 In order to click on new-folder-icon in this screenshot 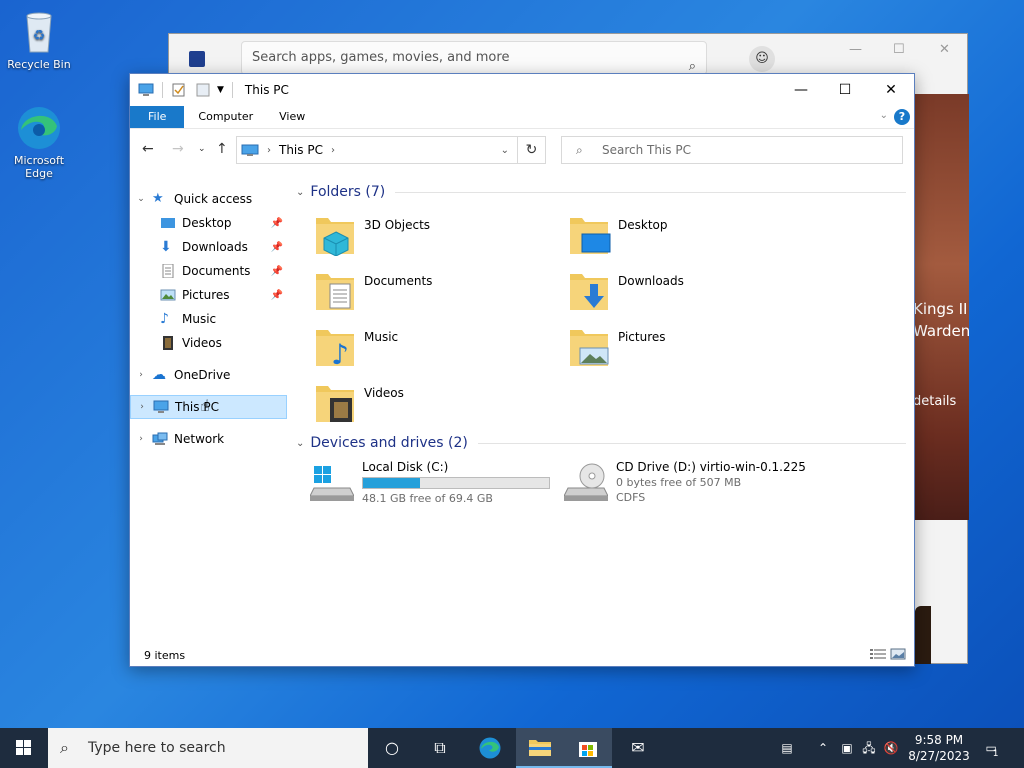, I will do `click(203, 90)`.